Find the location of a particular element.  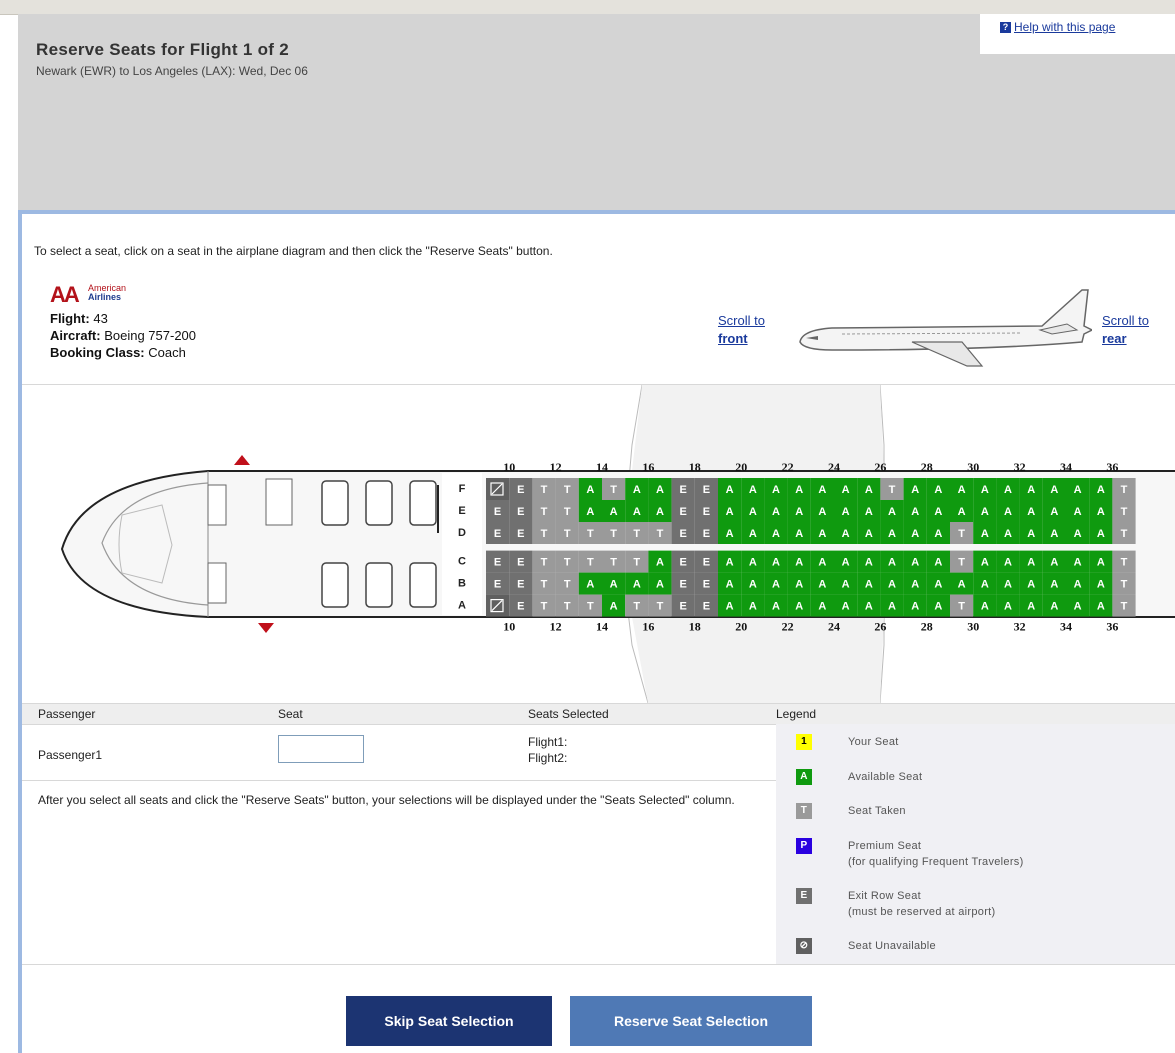

scroll-to-front-link: Scroll to front is located at coordinates (741, 330).